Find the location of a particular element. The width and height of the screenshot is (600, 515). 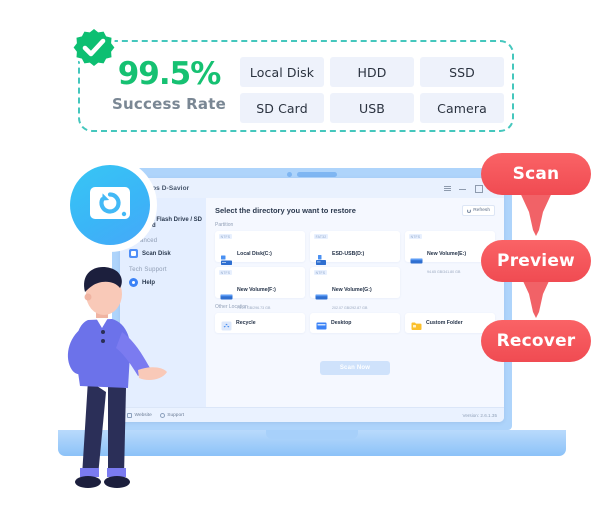

page-title: Select the directory you want to restore is located at coordinates (285, 210).